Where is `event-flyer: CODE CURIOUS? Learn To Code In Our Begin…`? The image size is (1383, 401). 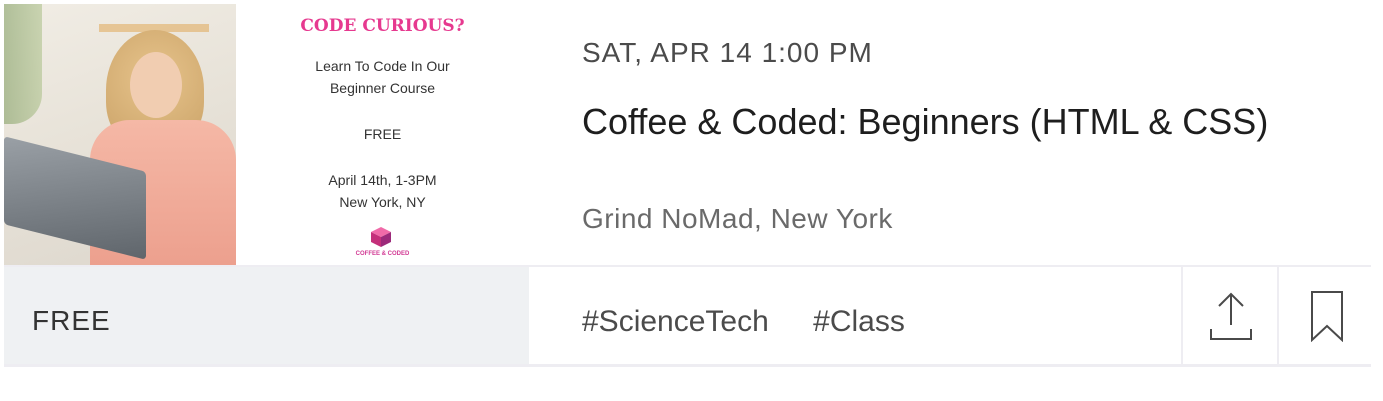 event-flyer: CODE CURIOUS? Learn To Code In Our Begin… is located at coordinates (382, 134).